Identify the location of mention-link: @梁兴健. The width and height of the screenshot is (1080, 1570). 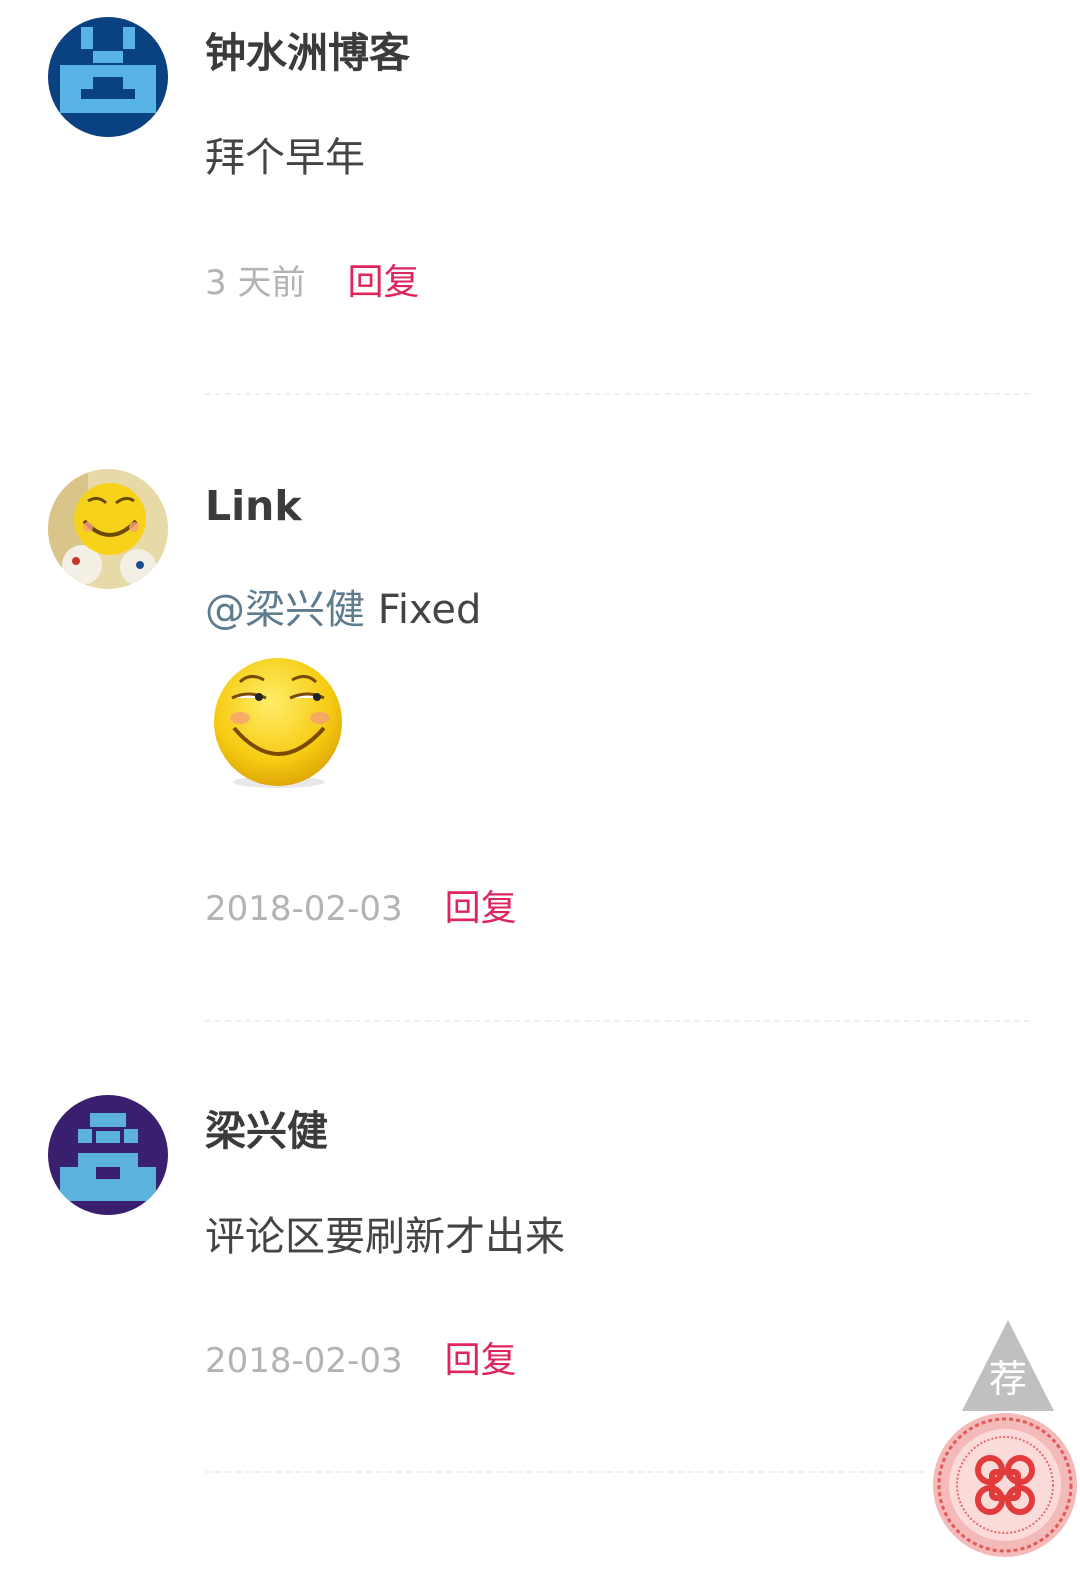
(285, 610).